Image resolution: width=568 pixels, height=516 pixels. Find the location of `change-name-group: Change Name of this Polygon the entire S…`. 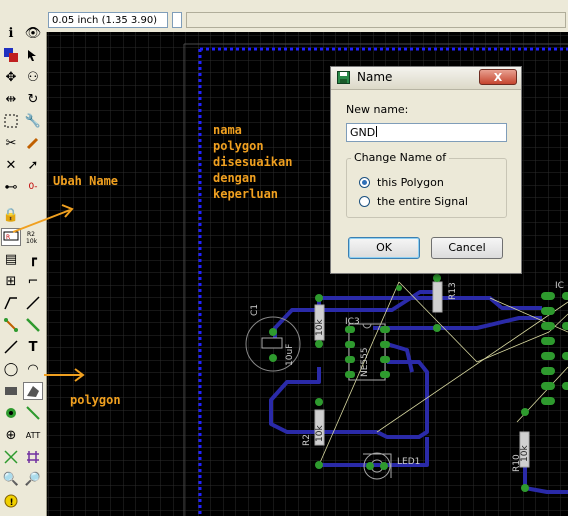

change-name-group: Change Name of this Polygon the entire S… is located at coordinates (426, 184).